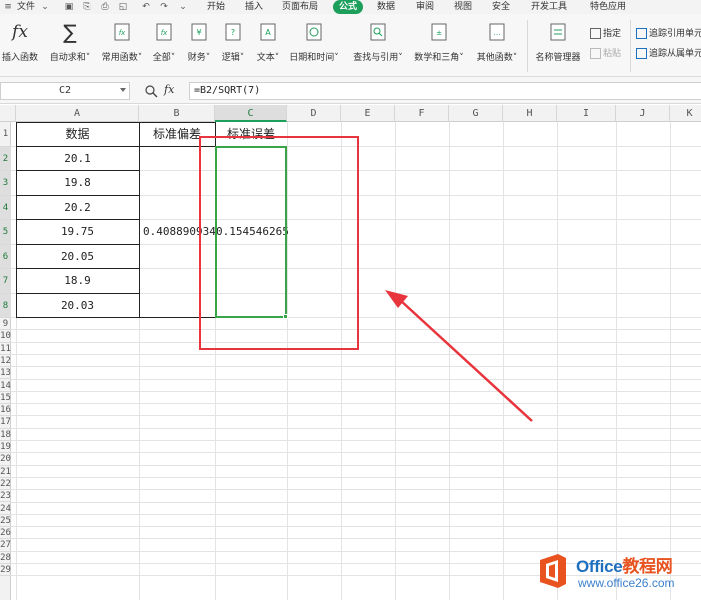 This screenshot has width=701, height=600. What do you see at coordinates (497, 46) in the screenshot?
I see `other-functions-button: … 其他函数˅` at bounding box center [497, 46].